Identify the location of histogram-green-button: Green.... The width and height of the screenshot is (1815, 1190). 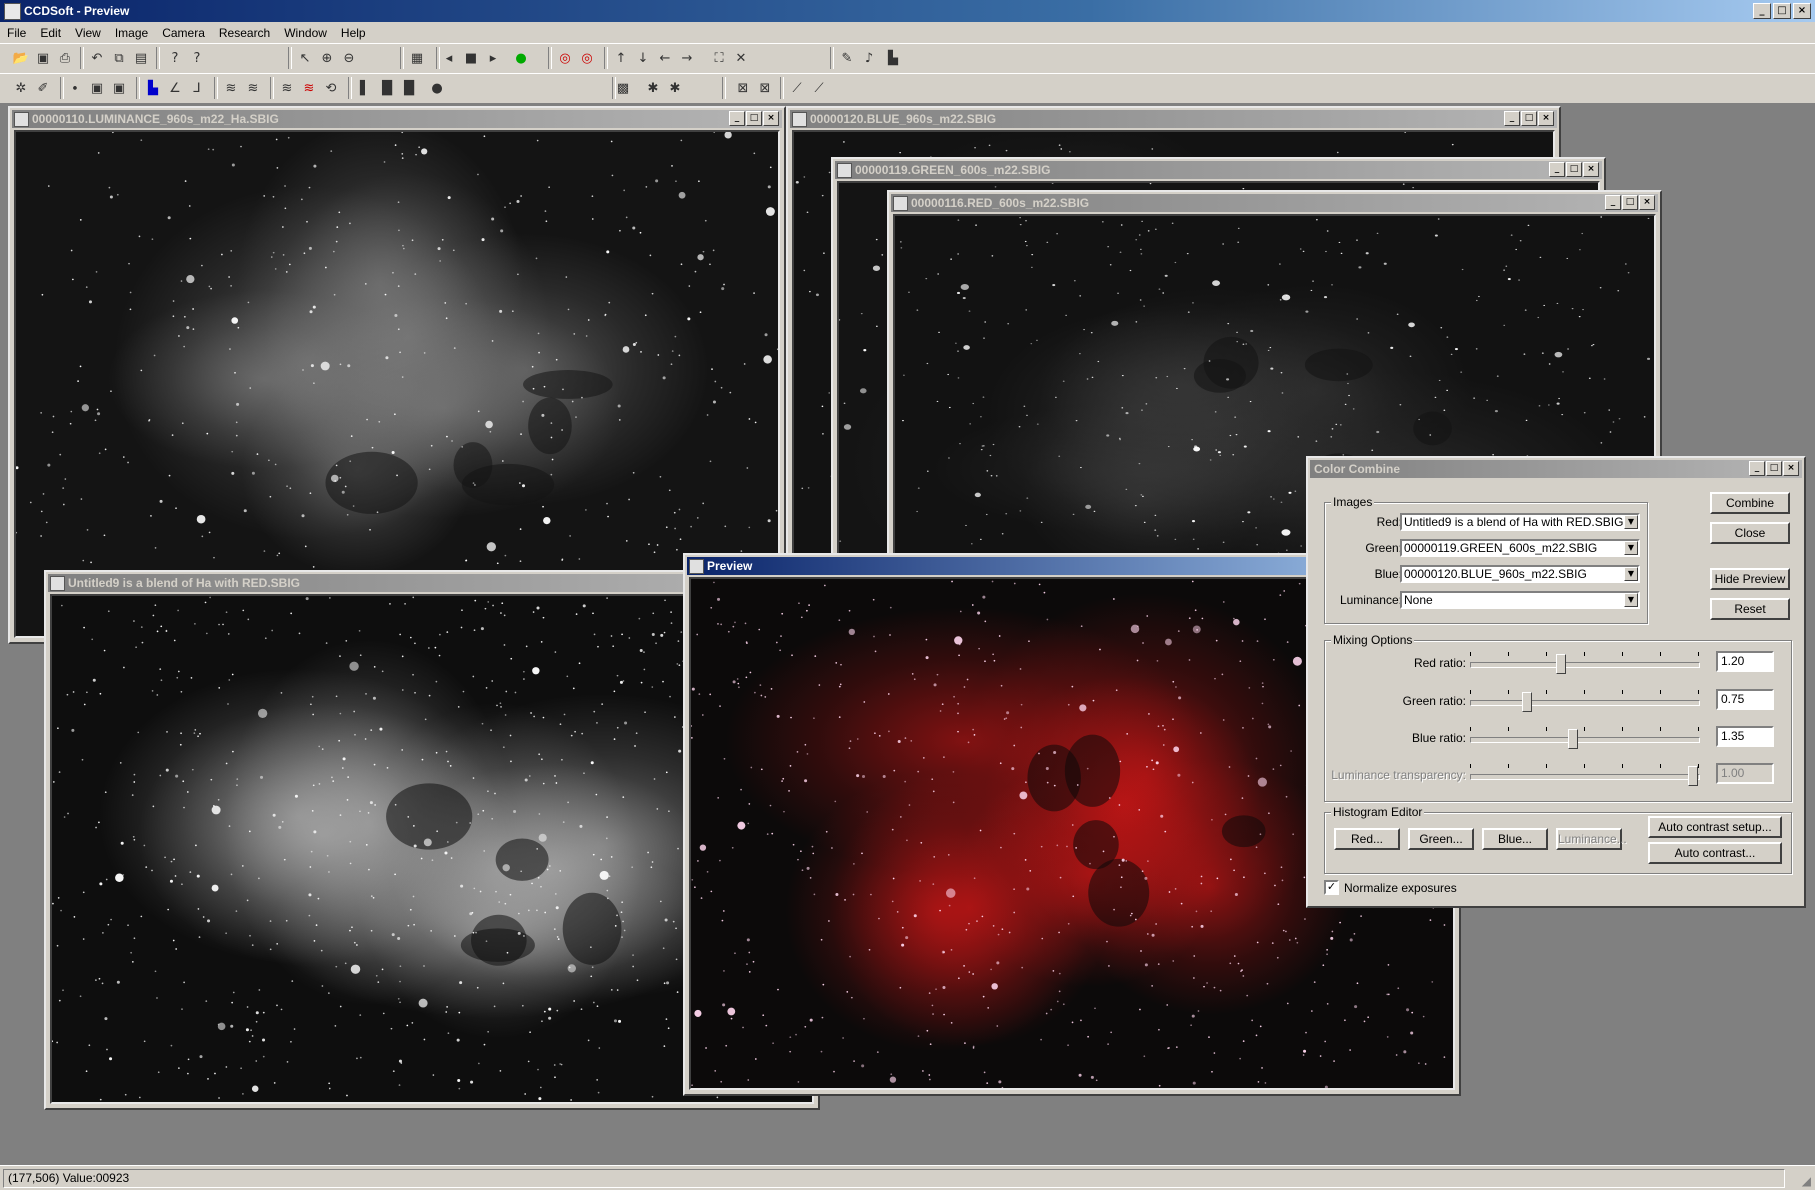
(1441, 839).